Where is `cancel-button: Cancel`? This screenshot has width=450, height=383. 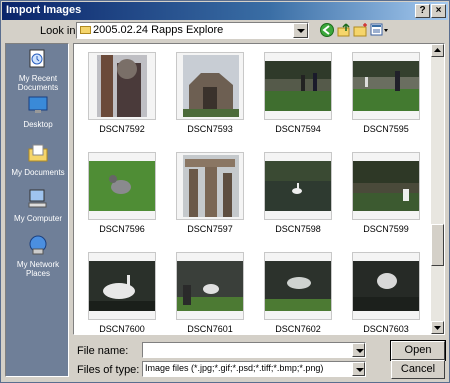
cancel-button: Cancel is located at coordinates (418, 369).